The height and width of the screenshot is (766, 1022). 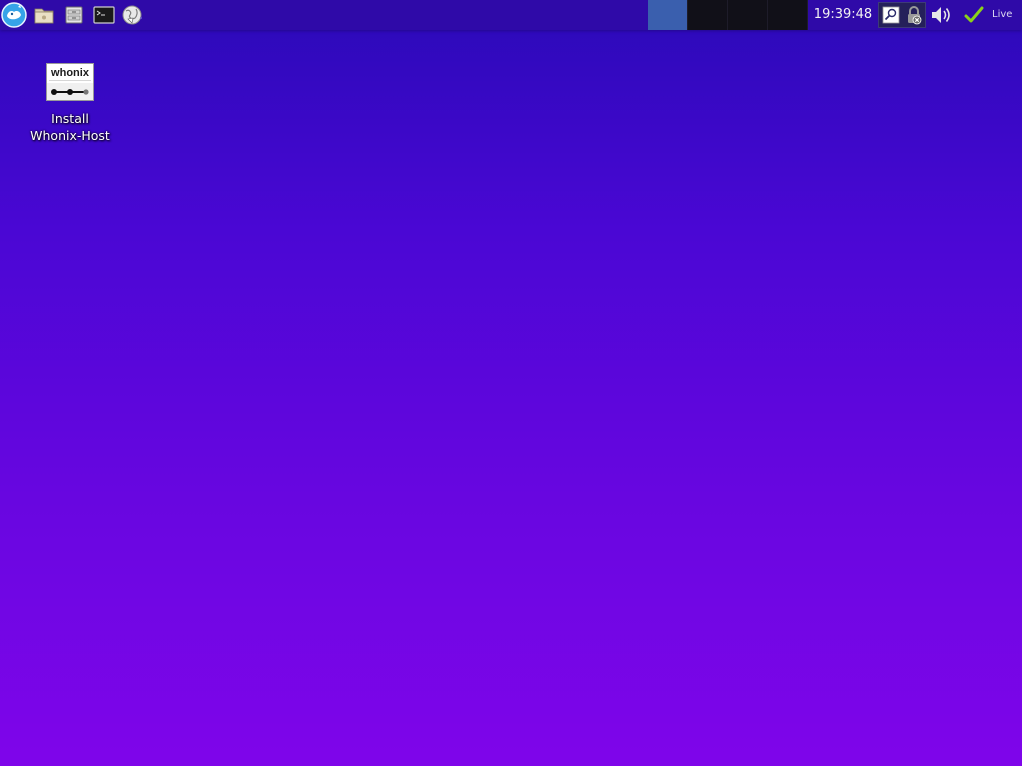 I want to click on workspace-switcher, so click(x=728, y=15).